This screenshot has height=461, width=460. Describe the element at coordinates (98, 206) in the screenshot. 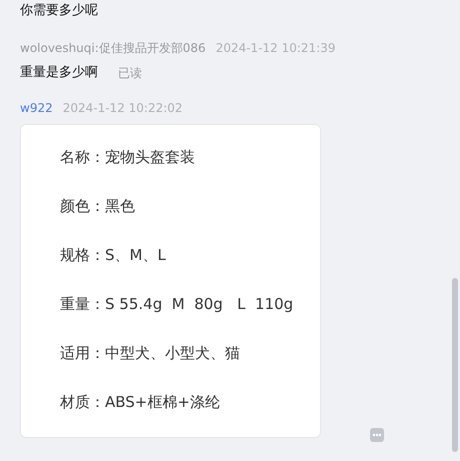

I see `spec-line: 颜色：黑色` at that location.